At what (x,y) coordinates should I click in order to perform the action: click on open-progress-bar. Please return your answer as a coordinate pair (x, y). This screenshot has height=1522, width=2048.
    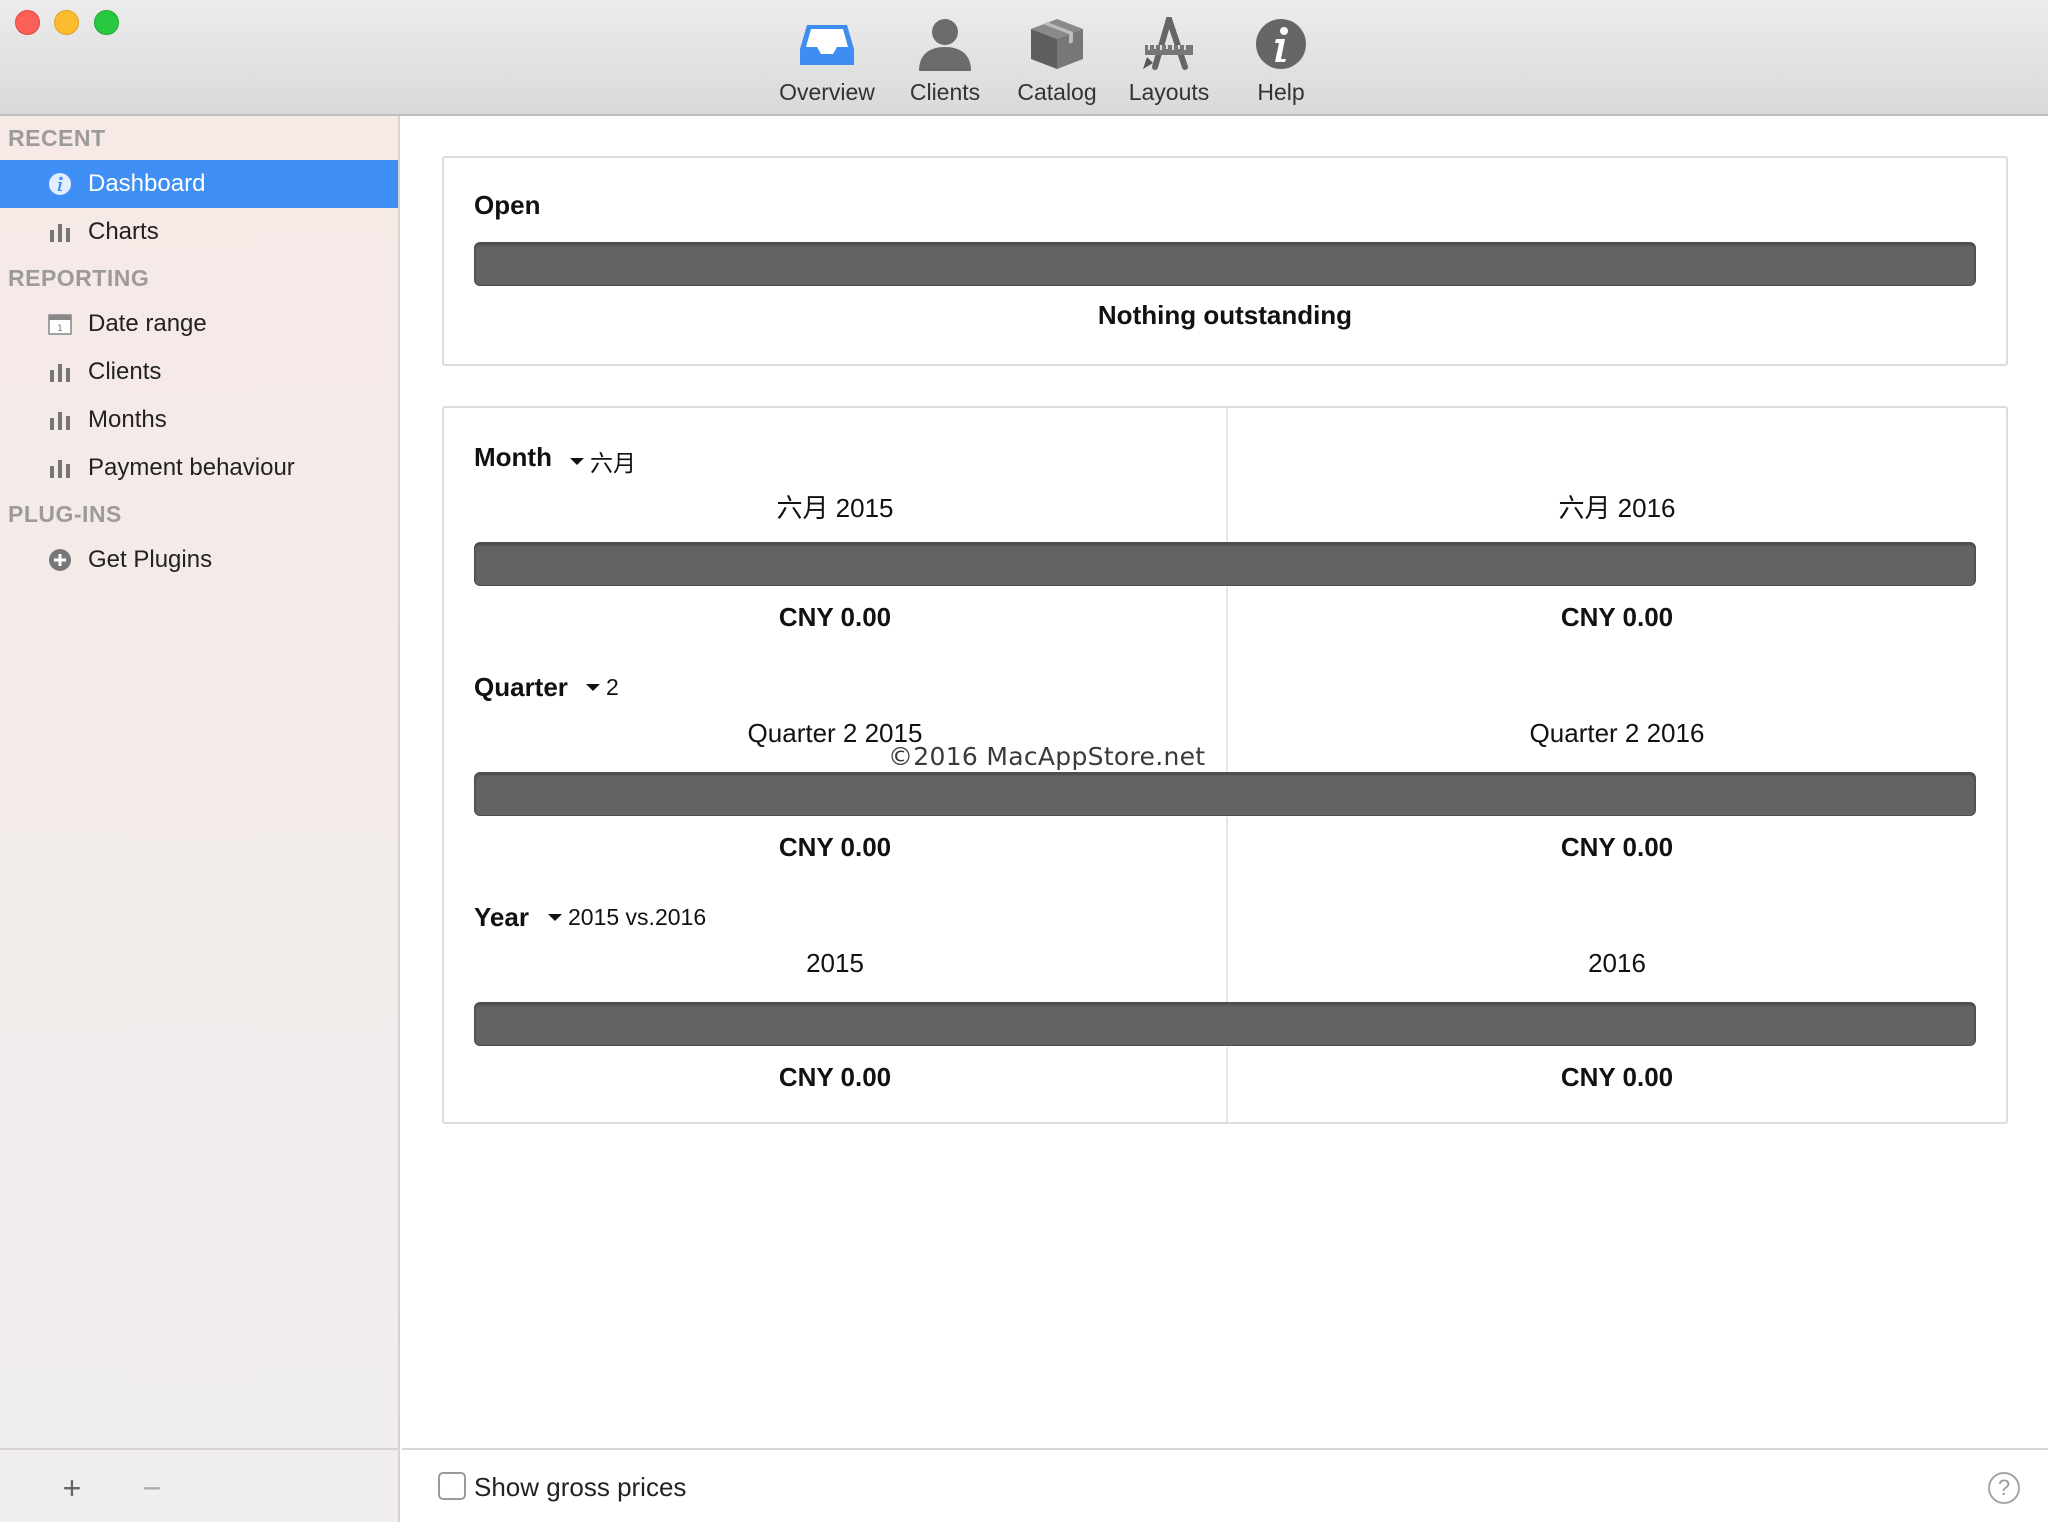
    Looking at the image, I should click on (1225, 264).